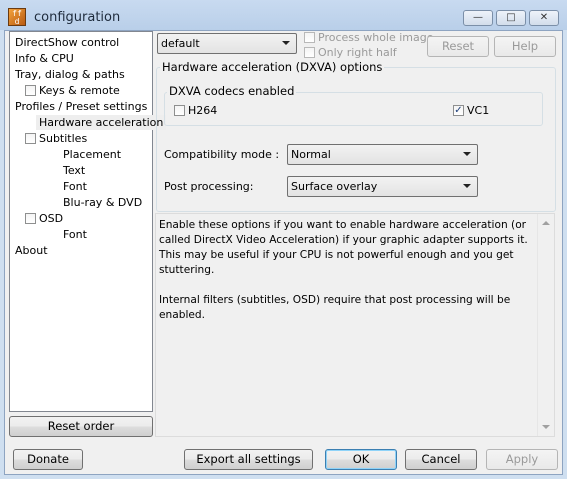 The image size is (567, 479). I want to click on tree-item-keys-remote: Keys & remote, so click(79, 90).